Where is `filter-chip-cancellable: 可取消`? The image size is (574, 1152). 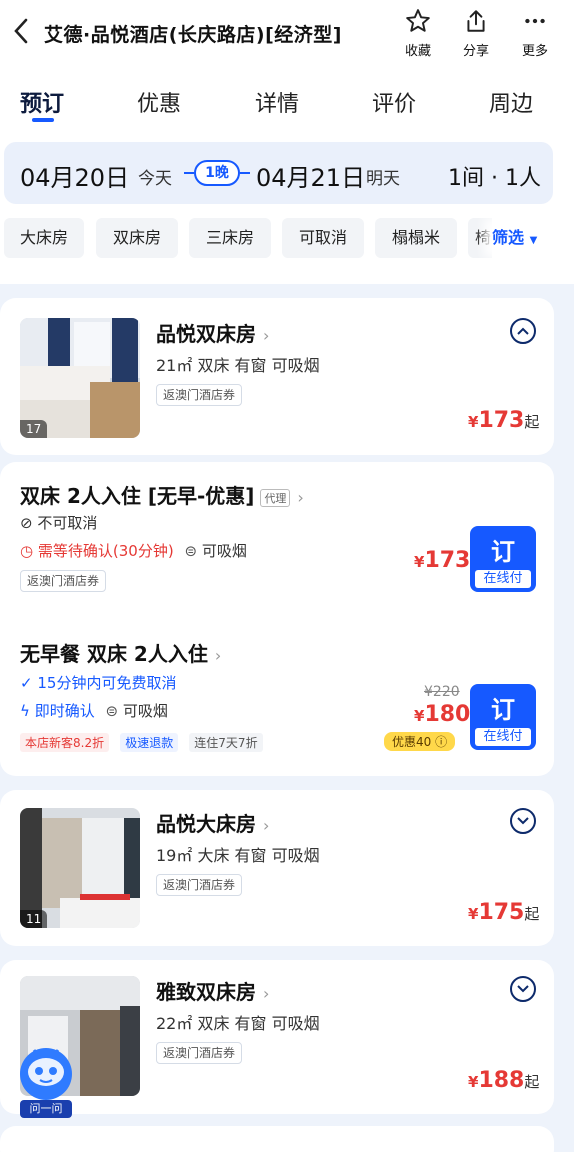 filter-chip-cancellable: 可取消 is located at coordinates (323, 238).